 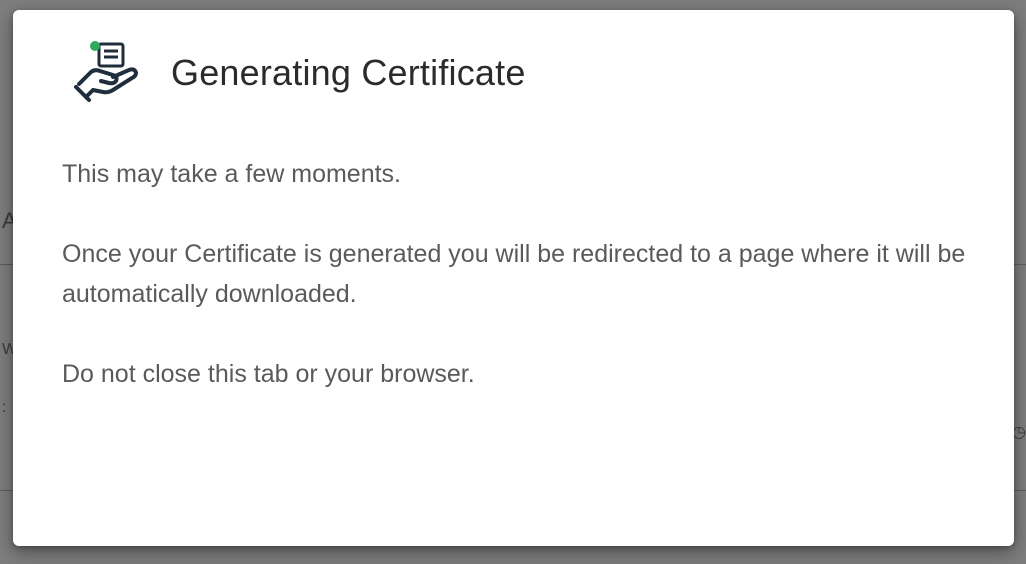 I want to click on certificate-hand-icon, so click(x=106, y=71).